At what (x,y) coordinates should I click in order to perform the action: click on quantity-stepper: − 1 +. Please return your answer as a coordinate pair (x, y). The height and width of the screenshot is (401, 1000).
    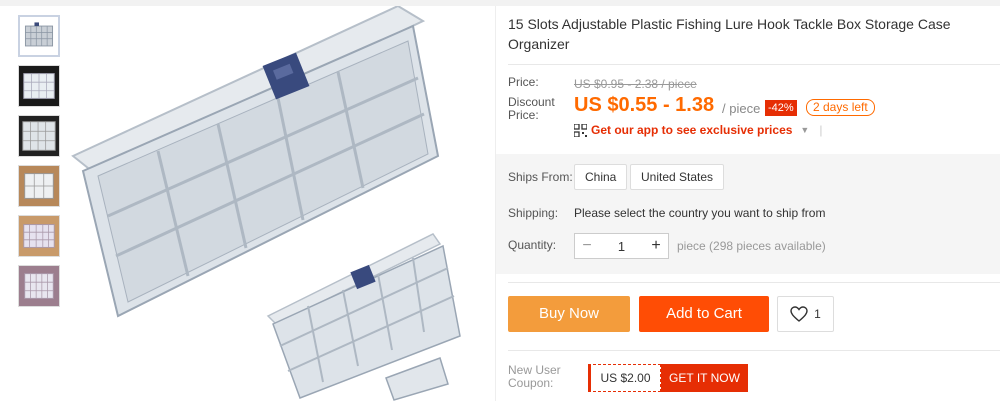
    Looking at the image, I should click on (621, 246).